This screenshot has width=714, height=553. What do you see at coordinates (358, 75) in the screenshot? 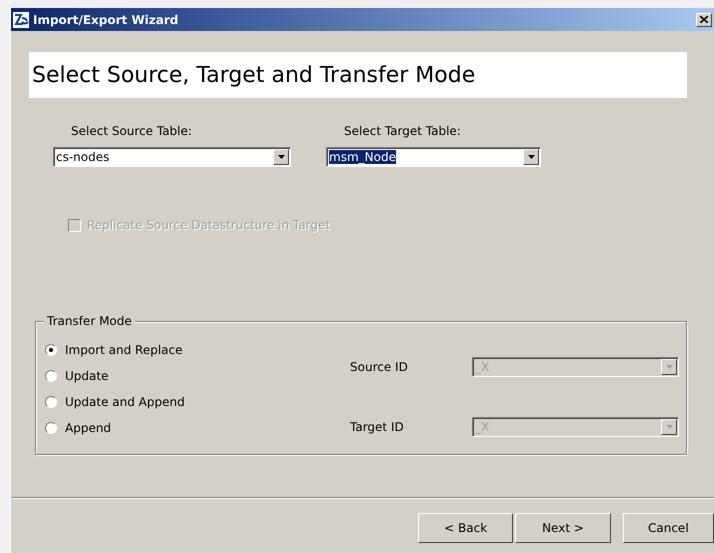
I see `page-heading: Select Source, Target and Transfer Mode` at bounding box center [358, 75].